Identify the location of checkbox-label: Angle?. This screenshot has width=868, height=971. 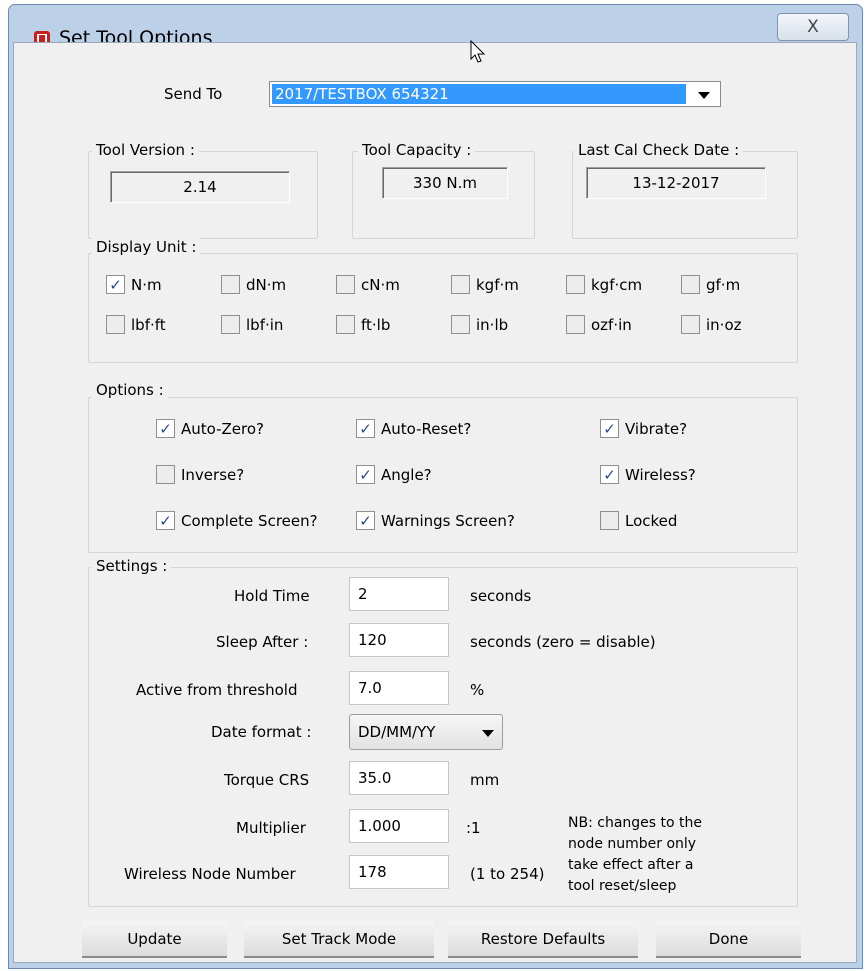
(406, 474).